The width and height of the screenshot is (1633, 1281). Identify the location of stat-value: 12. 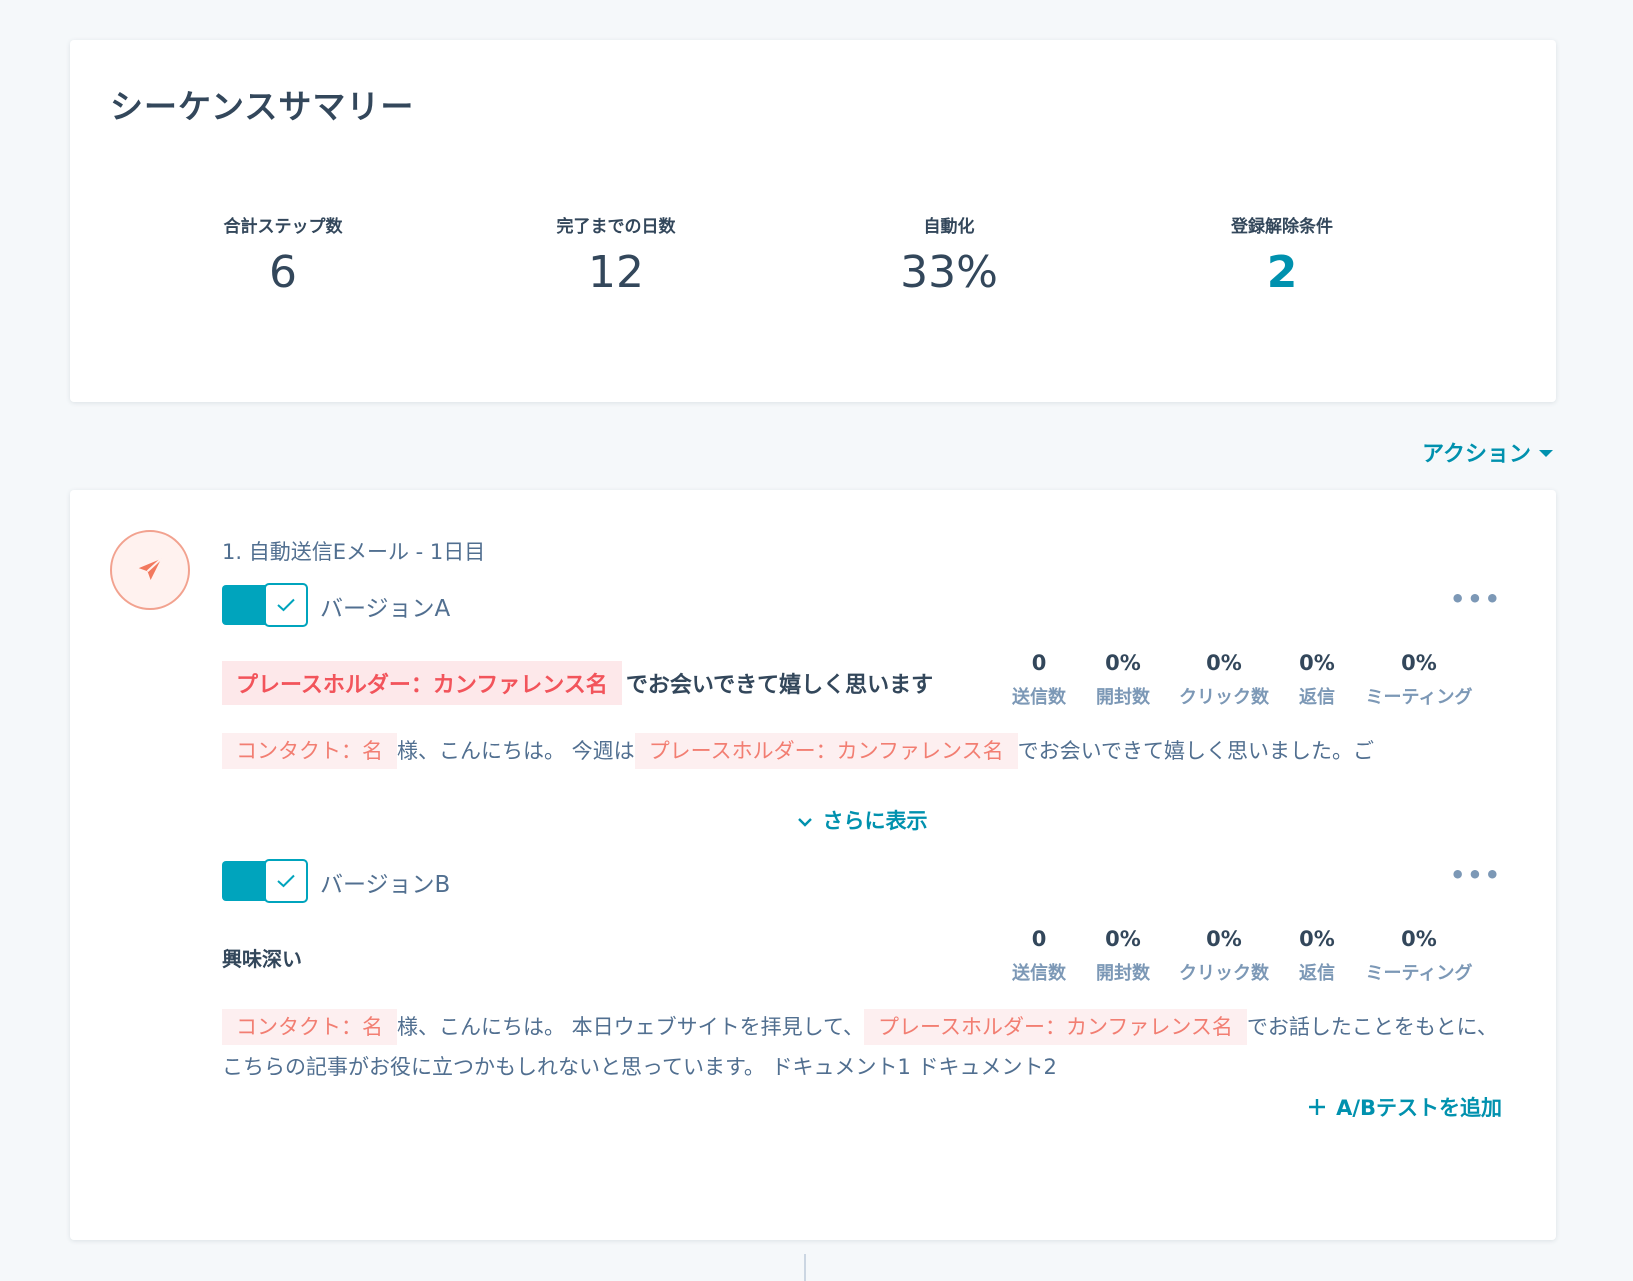
(616, 272).